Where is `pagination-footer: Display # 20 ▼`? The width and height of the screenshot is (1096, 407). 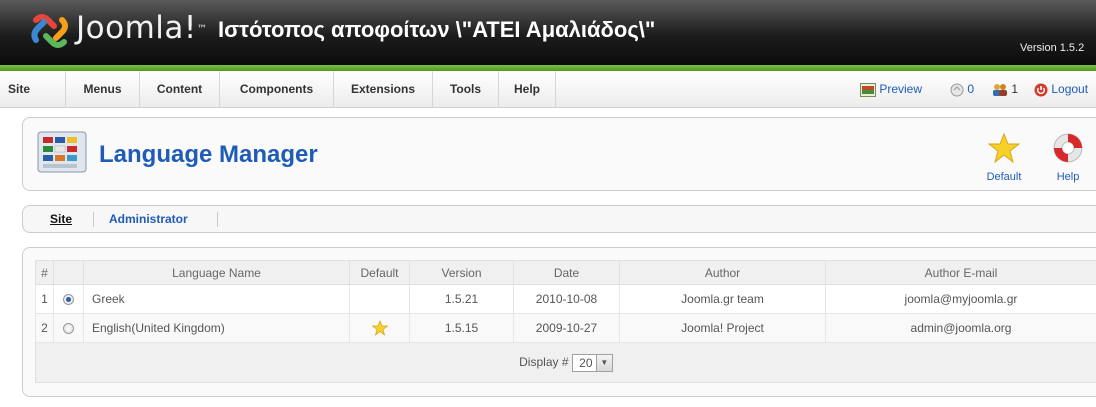
pagination-footer: Display # 20 ▼ is located at coordinates (565, 362).